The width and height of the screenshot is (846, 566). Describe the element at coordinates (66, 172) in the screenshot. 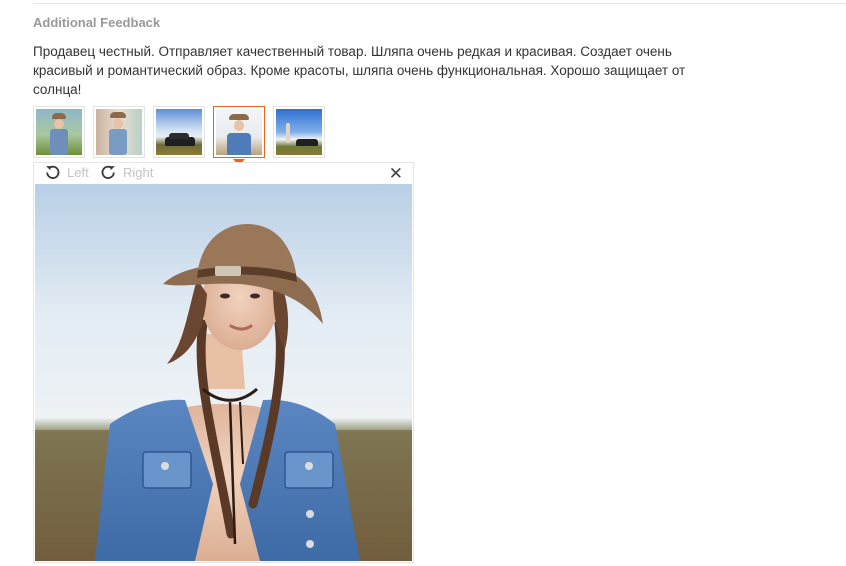

I see `rotate-left-button: Left` at that location.